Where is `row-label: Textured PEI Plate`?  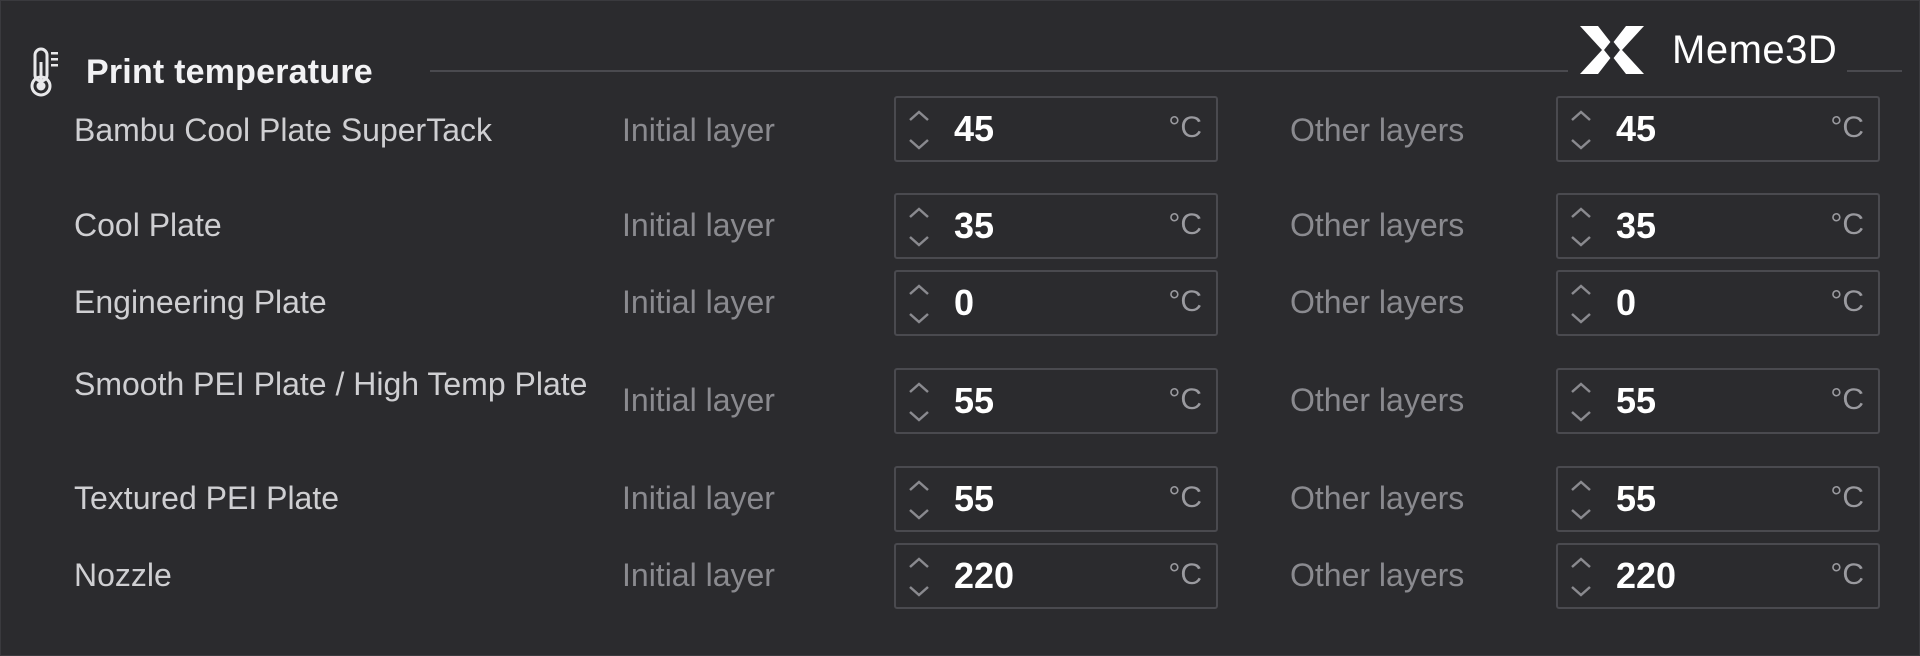 row-label: Textured PEI Plate is located at coordinates (207, 498).